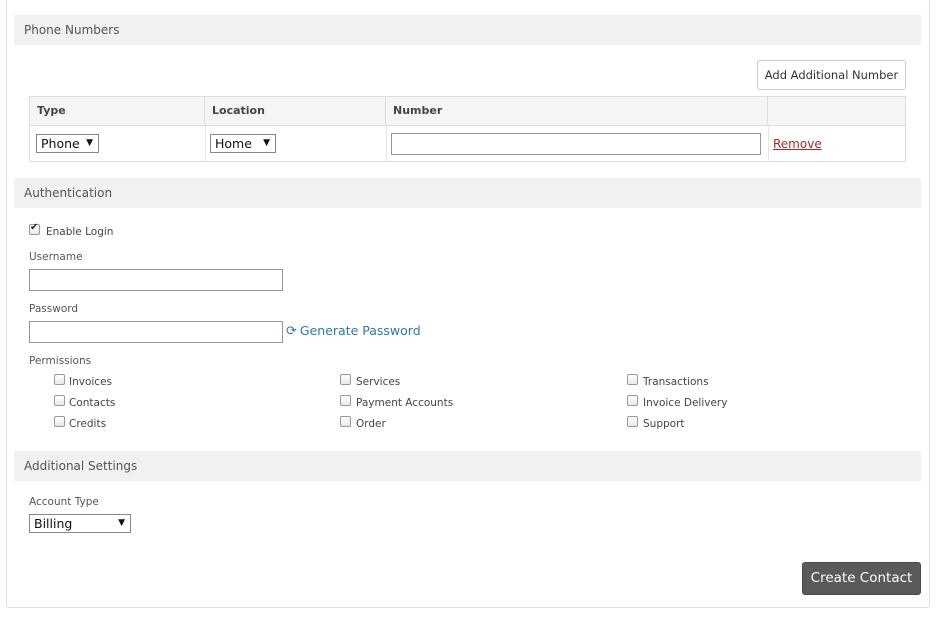 Image resolution: width=950 pixels, height=622 pixels. What do you see at coordinates (861, 578) in the screenshot?
I see `create-contact-button: Create Contact` at bounding box center [861, 578].